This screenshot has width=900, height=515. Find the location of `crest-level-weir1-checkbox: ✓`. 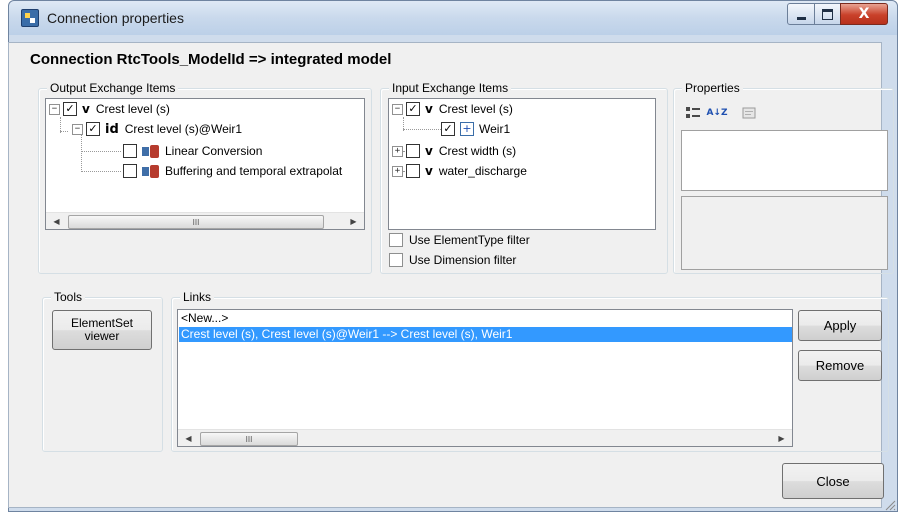

crest-level-weir1-checkbox: ✓ is located at coordinates (93, 129).